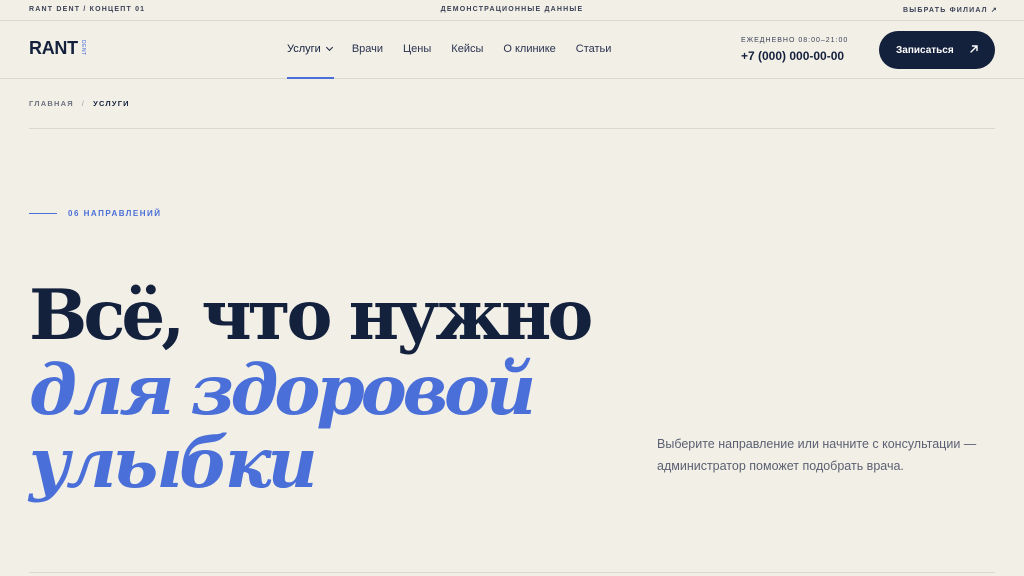 The width and height of the screenshot is (1024, 576). Describe the element at coordinates (529, 49) in the screenshot. I see `nav-item-about: О клинике` at that location.